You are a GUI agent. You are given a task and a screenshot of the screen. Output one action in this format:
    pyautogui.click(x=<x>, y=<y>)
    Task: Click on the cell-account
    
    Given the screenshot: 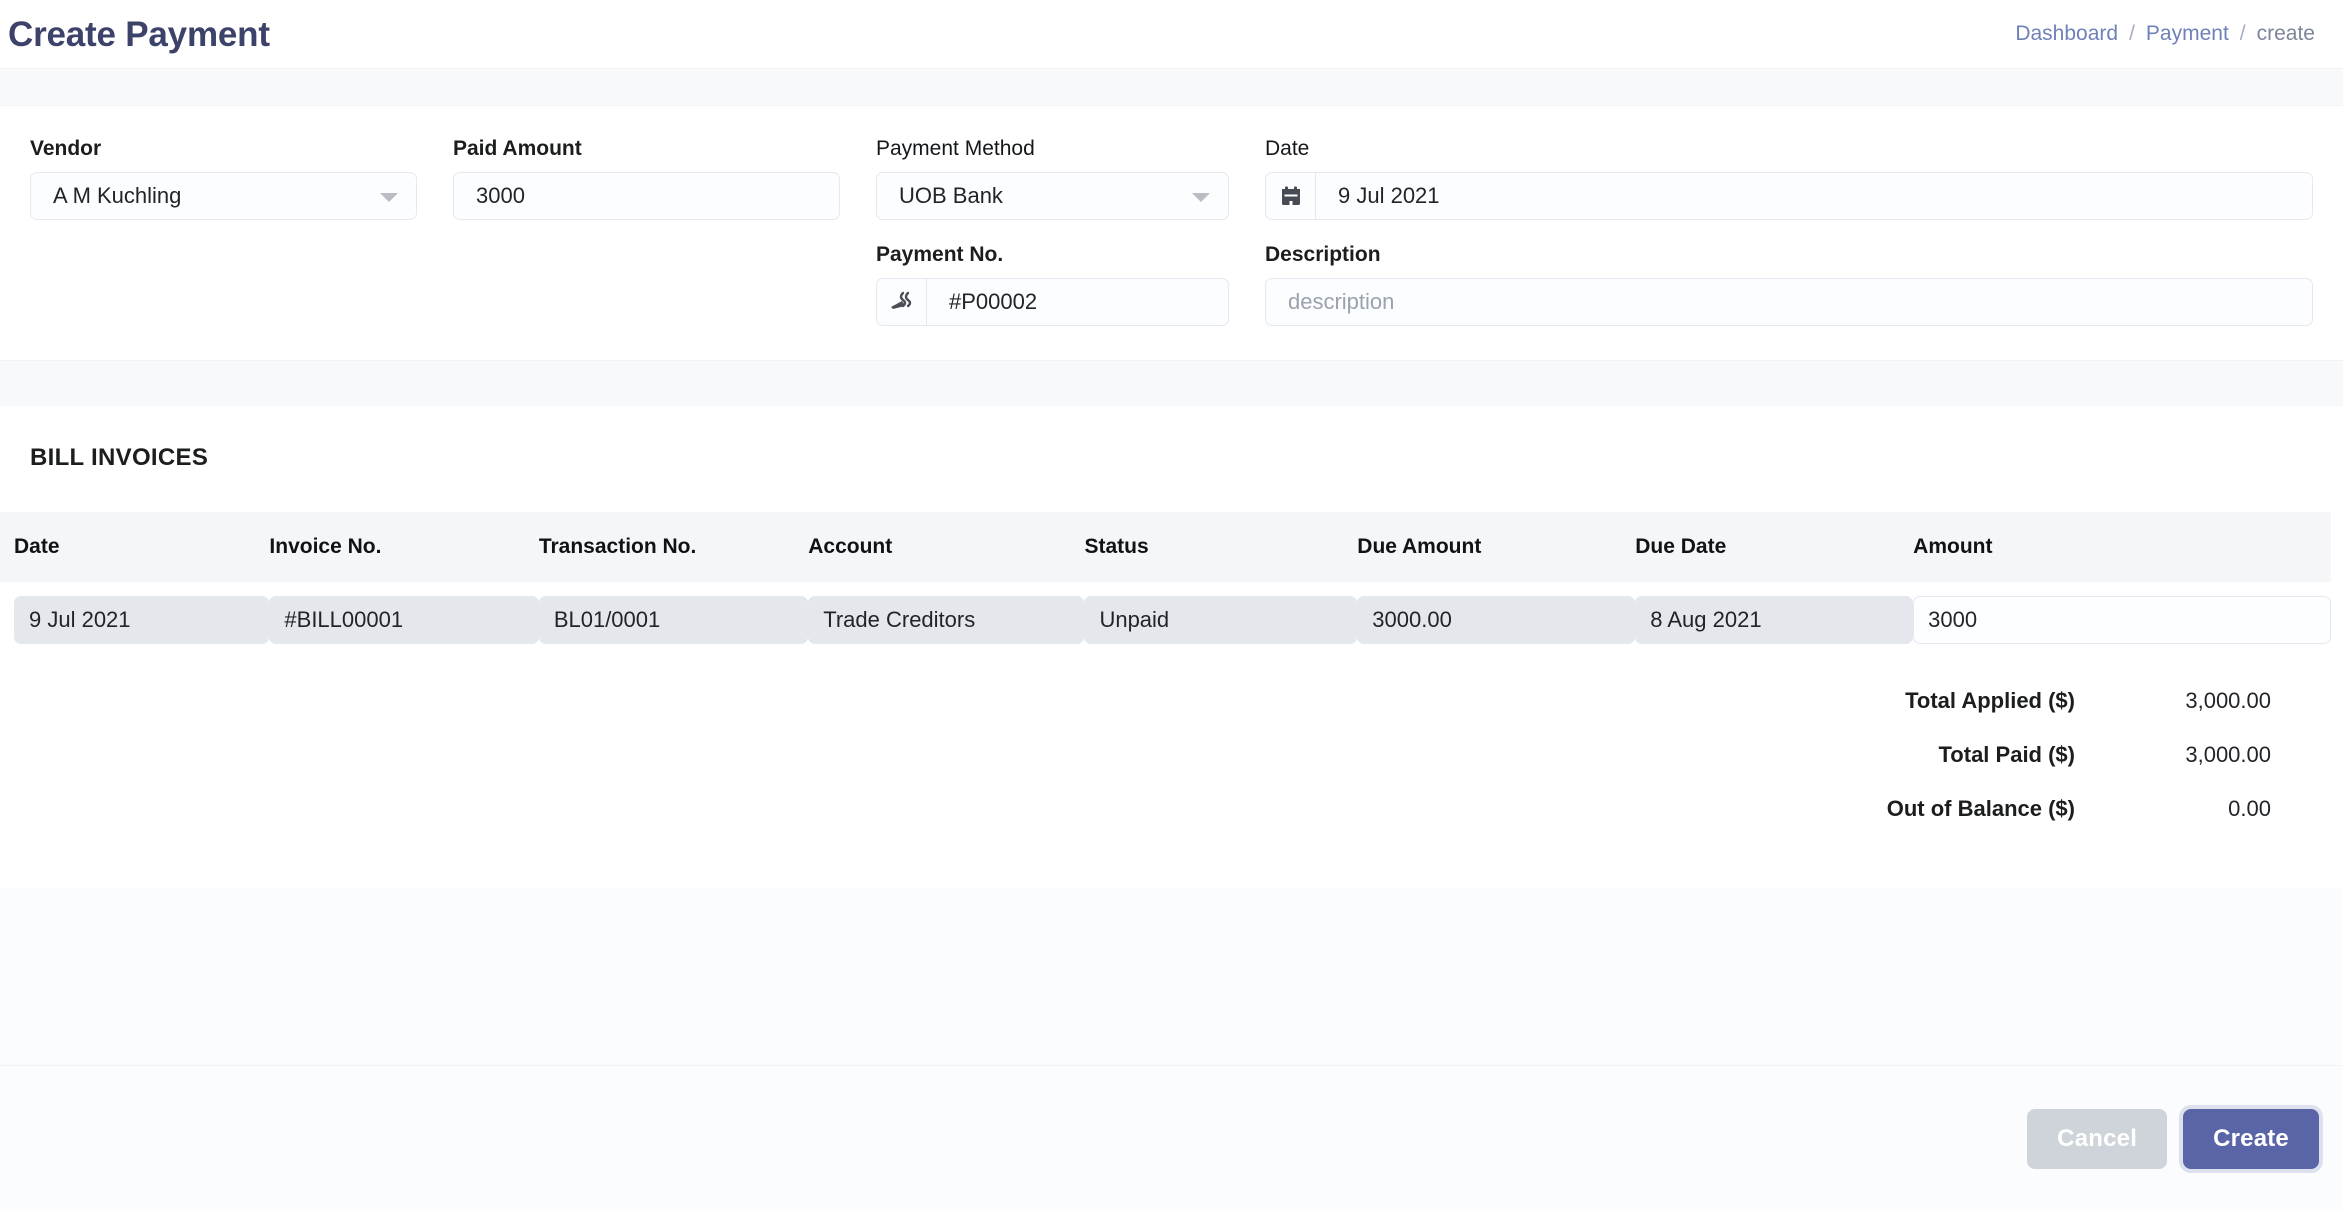 What is the action you would take?
    pyautogui.click(x=946, y=620)
    